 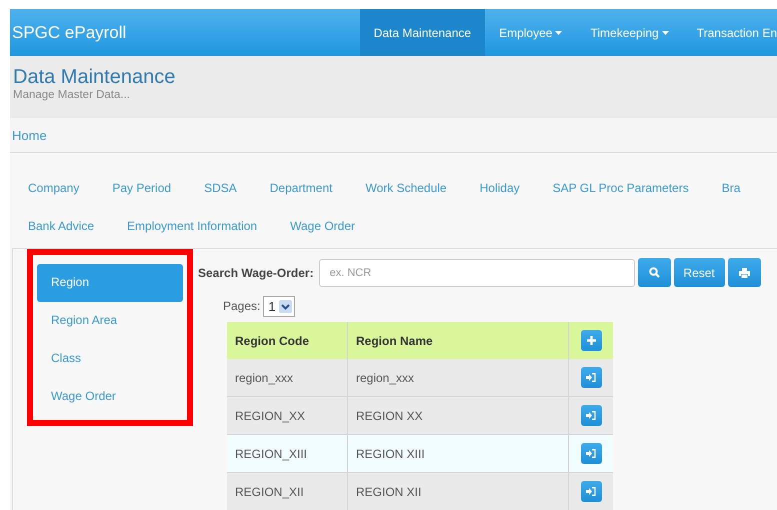 I want to click on menu-tab: SAP GL Proc Parameters, so click(x=620, y=200).